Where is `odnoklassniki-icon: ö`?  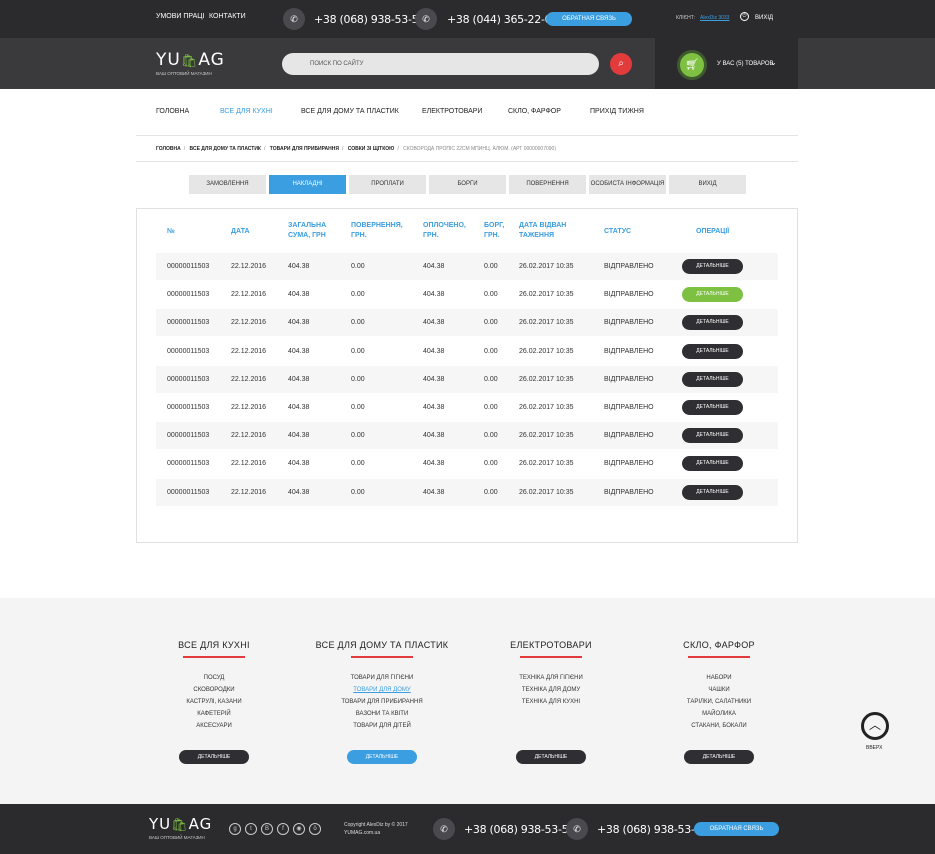 odnoklassniki-icon: ö is located at coordinates (315, 829).